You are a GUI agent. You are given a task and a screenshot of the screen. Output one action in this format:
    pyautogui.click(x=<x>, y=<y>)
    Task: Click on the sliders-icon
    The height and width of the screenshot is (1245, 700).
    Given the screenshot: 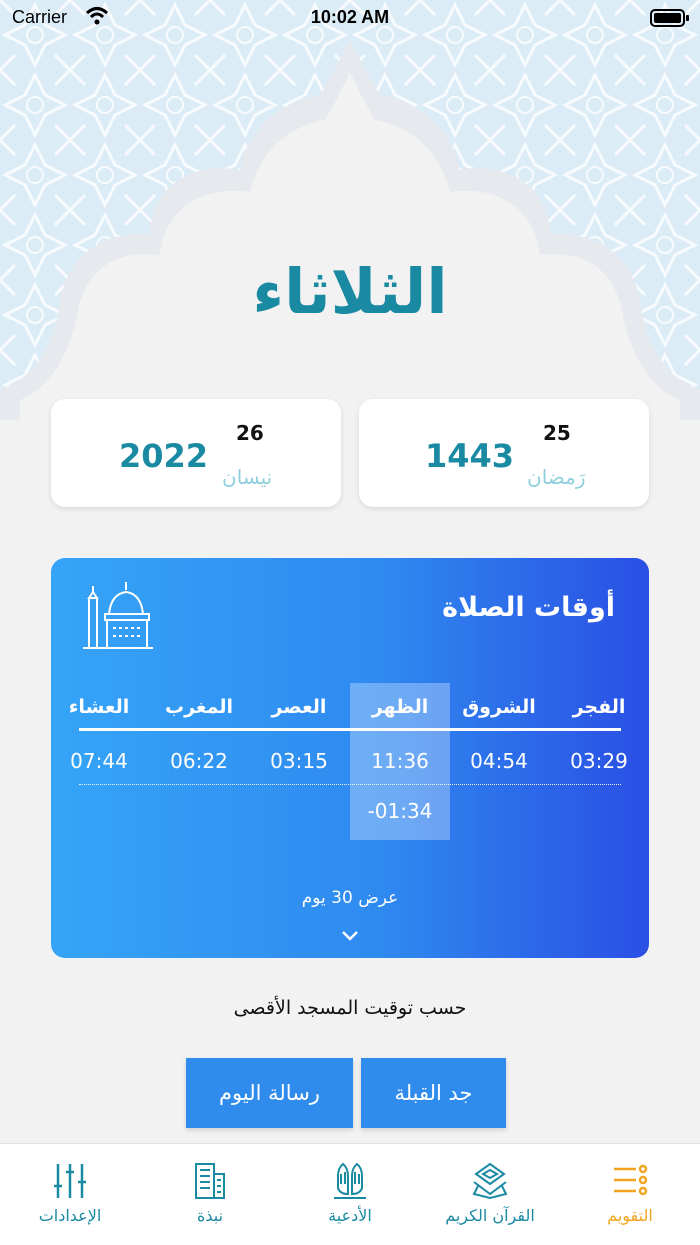 What is the action you would take?
    pyautogui.click(x=70, y=1181)
    